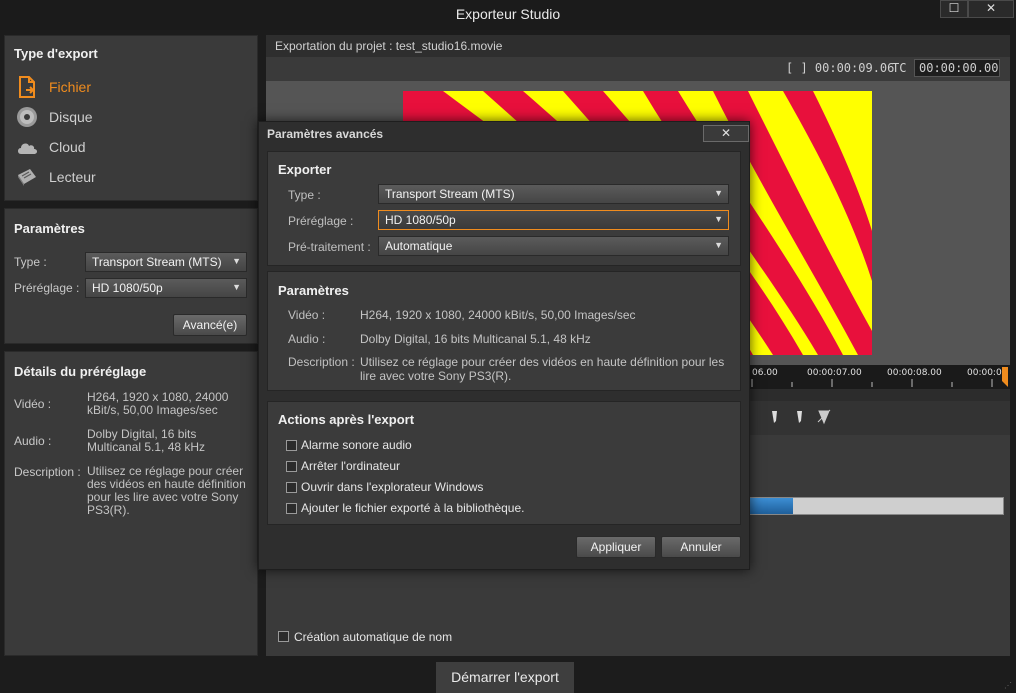 This screenshot has height=693, width=1016. Describe the element at coordinates (392, 487) in the screenshot. I see `option-label: Ouvrir dans l'explorateur Windows` at that location.